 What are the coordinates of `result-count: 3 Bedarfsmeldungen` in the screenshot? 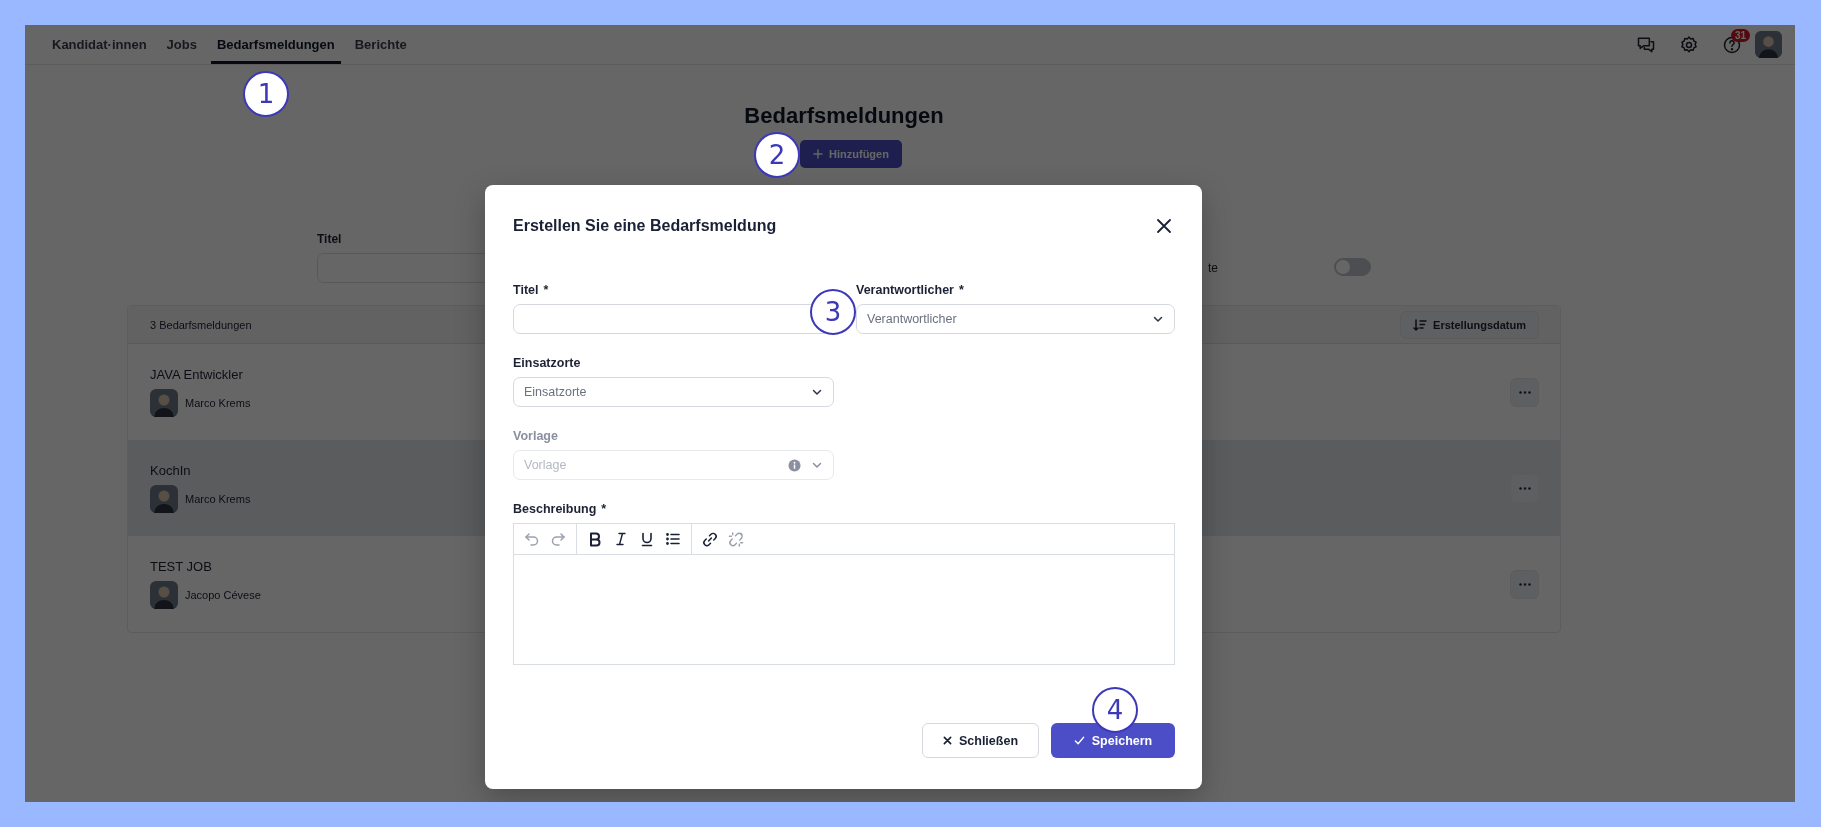 It's located at (201, 324).